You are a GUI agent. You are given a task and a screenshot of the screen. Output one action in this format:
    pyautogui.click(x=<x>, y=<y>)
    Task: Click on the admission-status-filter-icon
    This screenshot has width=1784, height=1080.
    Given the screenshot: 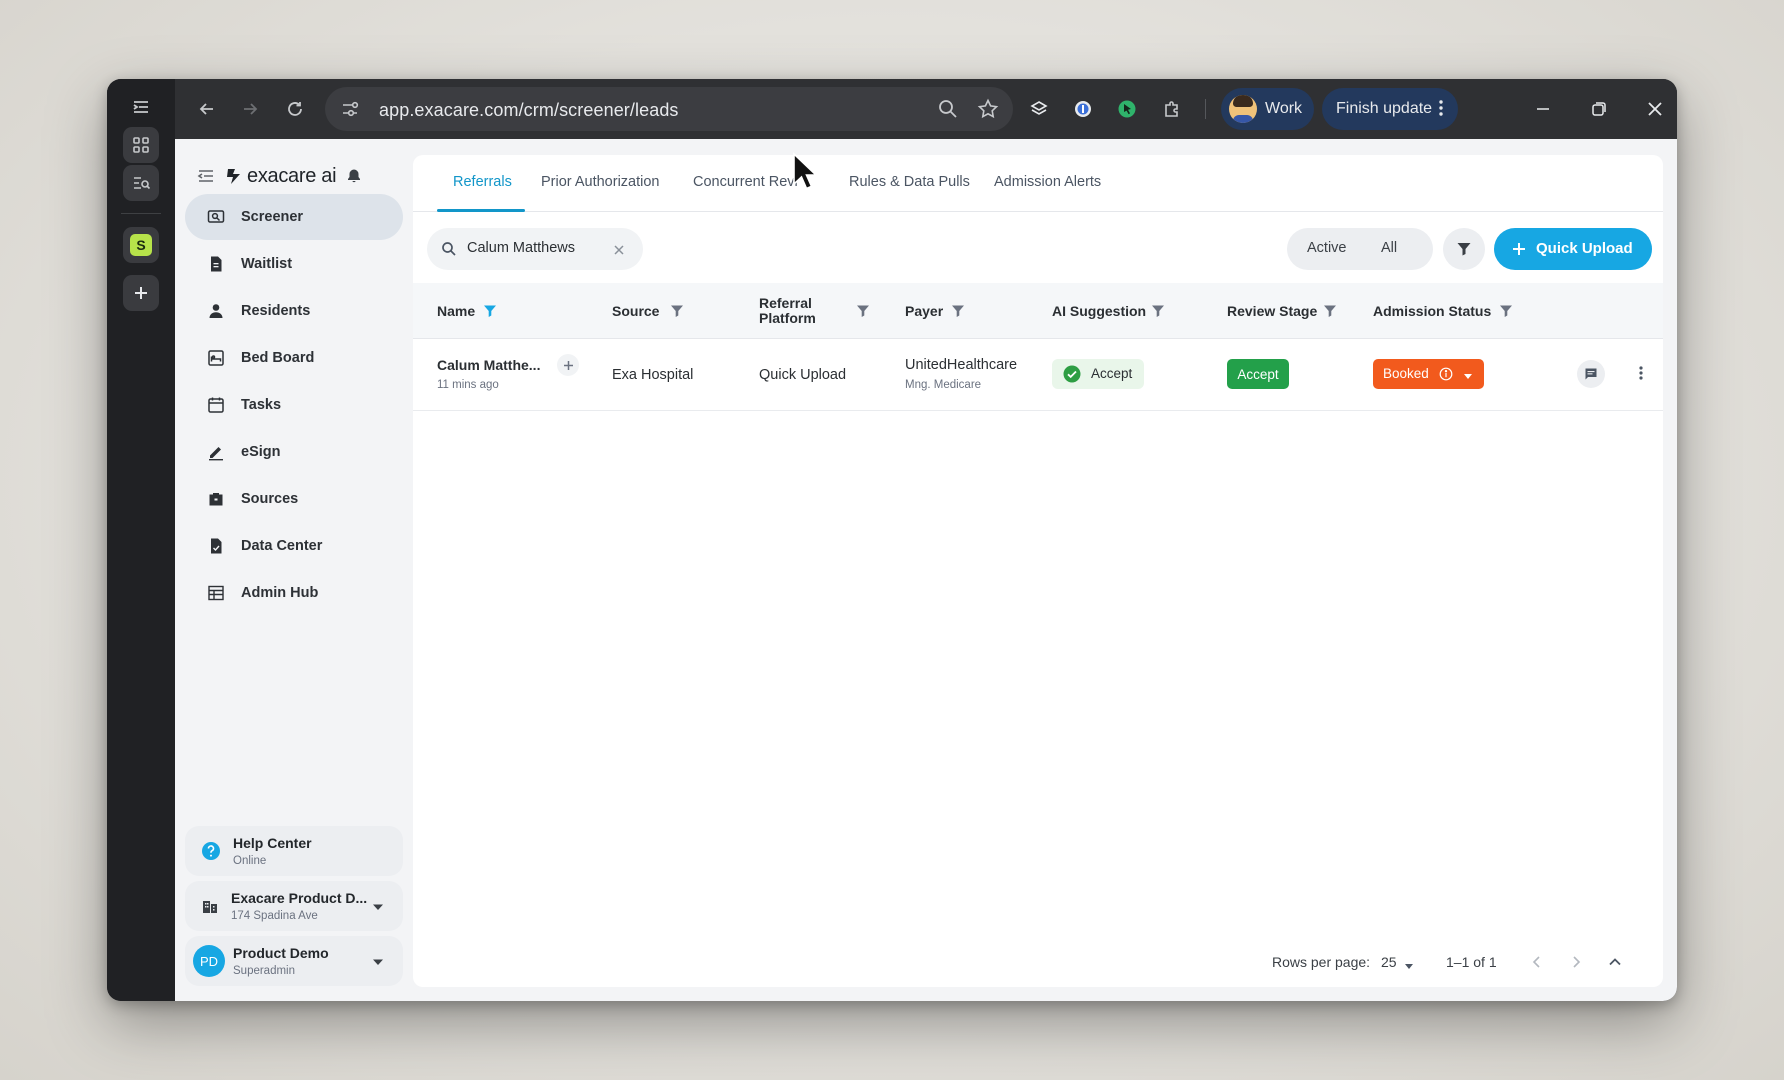 What is the action you would take?
    pyautogui.click(x=1506, y=311)
    